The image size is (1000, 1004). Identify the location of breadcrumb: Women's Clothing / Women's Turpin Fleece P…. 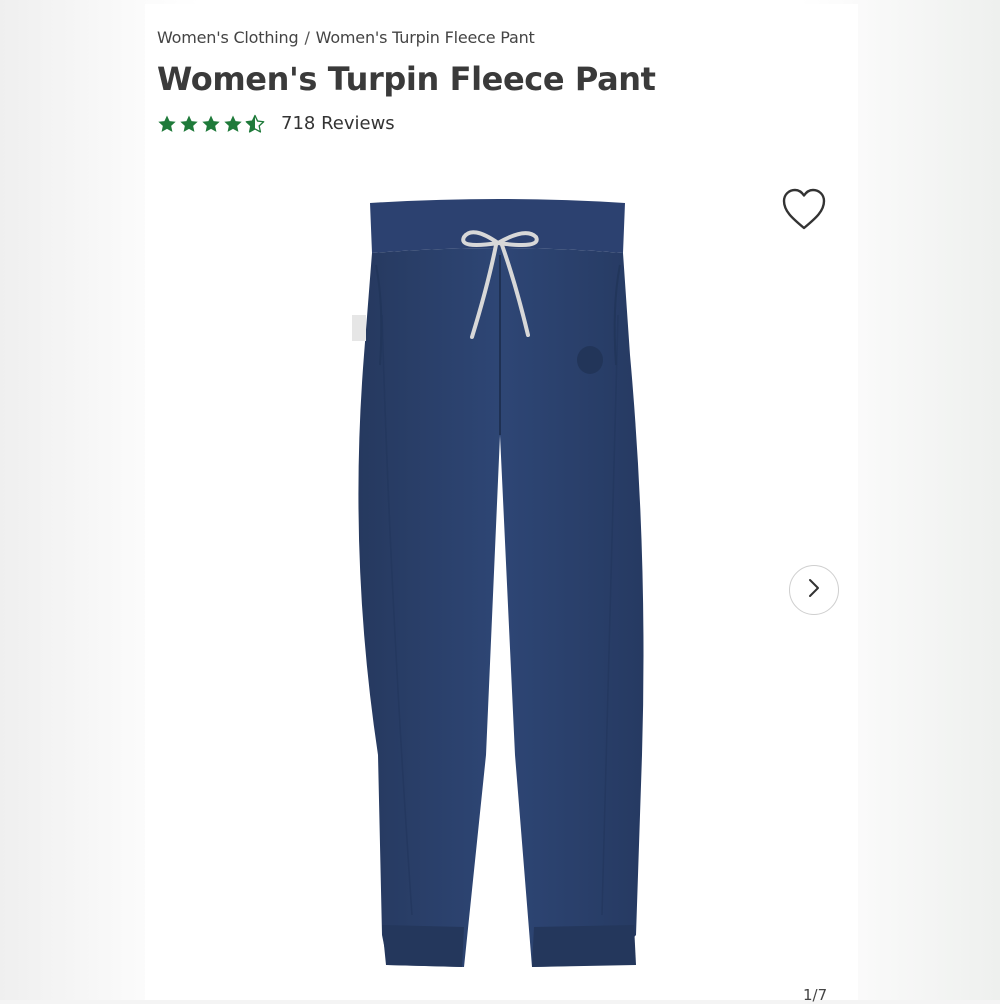
(346, 37).